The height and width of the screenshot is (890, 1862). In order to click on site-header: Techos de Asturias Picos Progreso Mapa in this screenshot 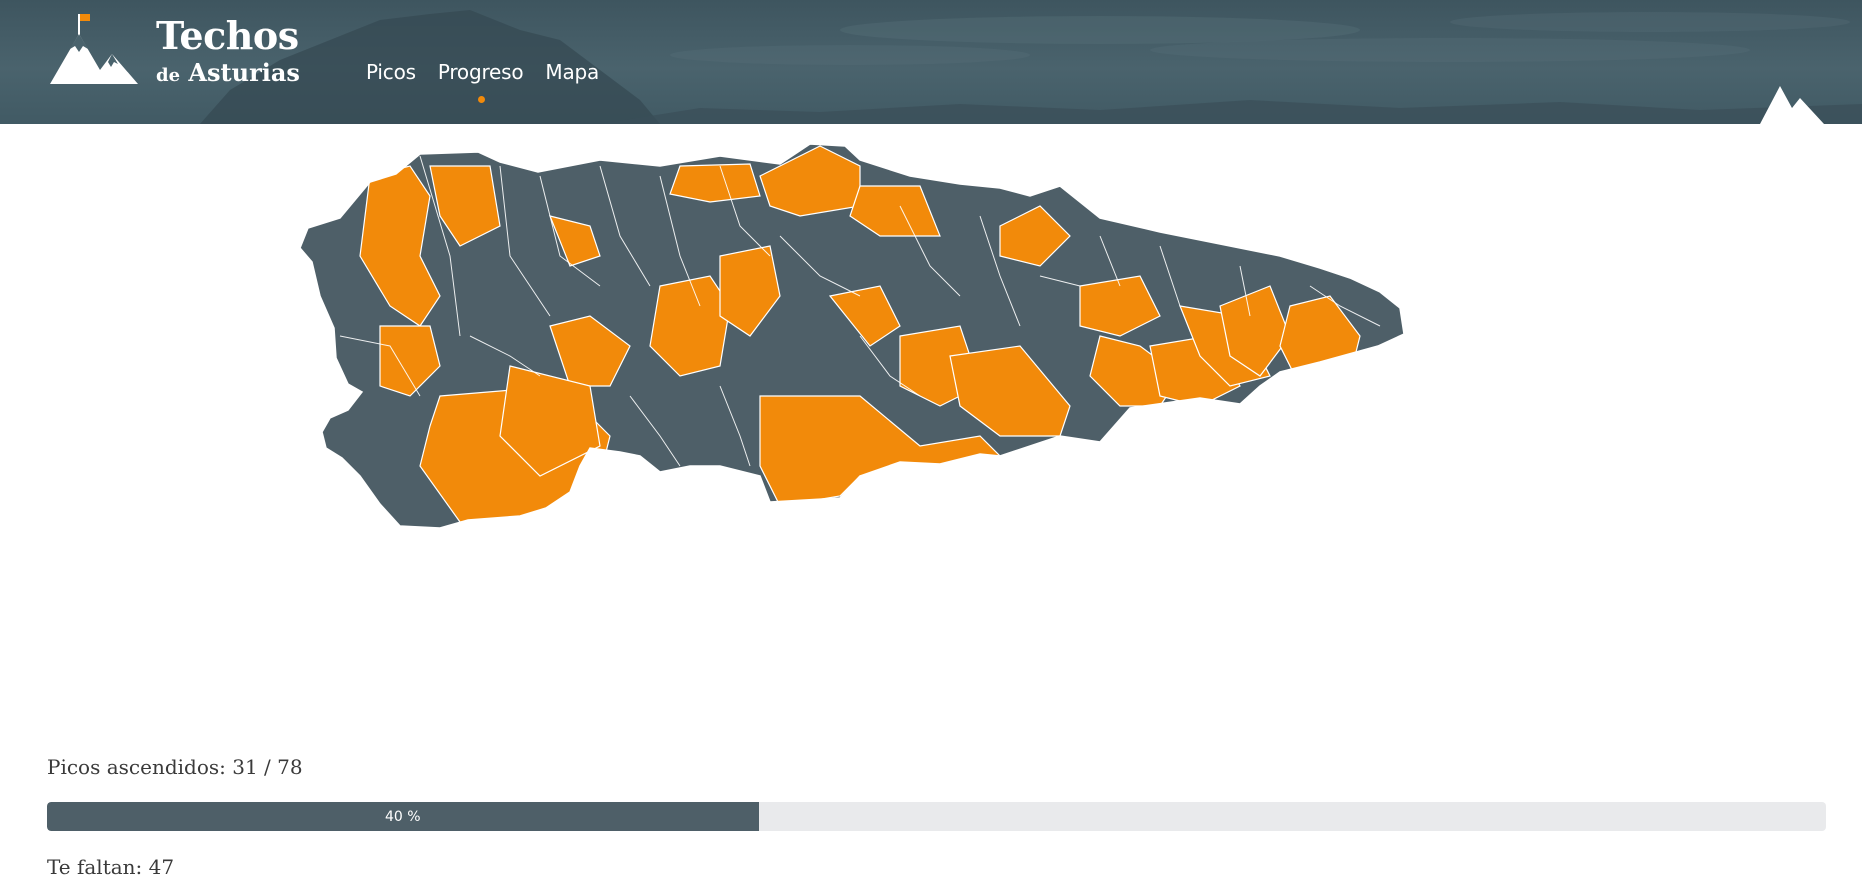, I will do `click(931, 62)`.